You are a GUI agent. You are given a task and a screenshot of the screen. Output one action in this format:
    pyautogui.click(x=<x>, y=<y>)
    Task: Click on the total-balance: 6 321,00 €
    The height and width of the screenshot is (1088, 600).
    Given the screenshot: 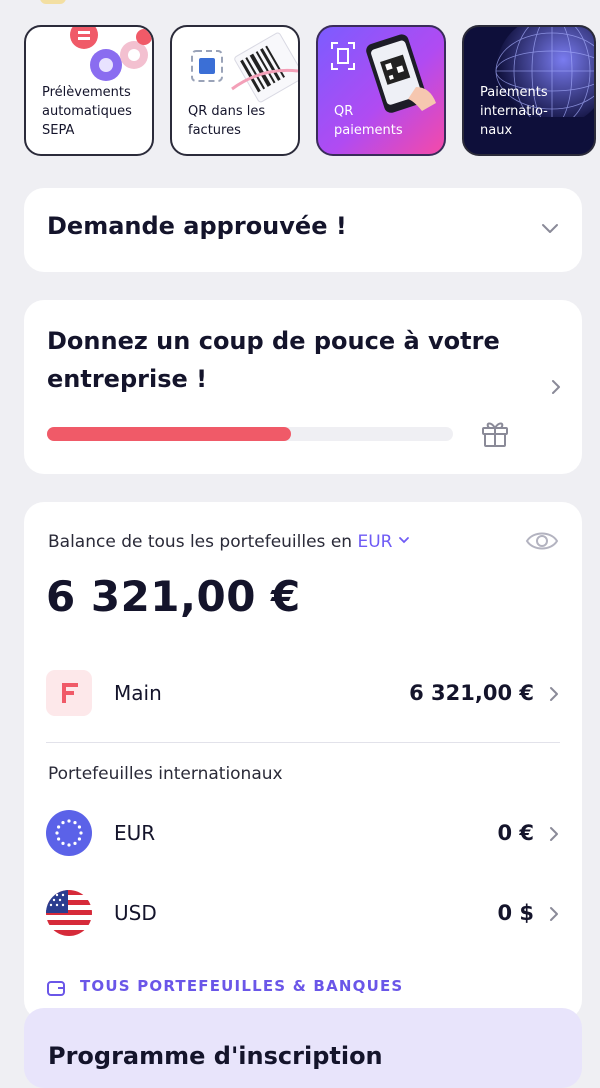 What is the action you would take?
    pyautogui.click(x=173, y=596)
    